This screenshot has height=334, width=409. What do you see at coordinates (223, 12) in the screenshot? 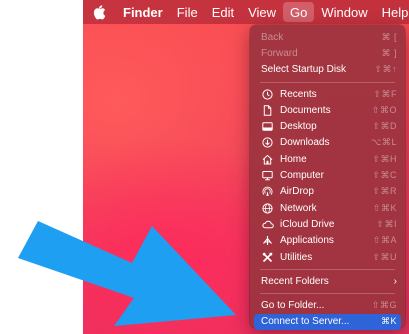
I see `menubar-edit: Edit` at bounding box center [223, 12].